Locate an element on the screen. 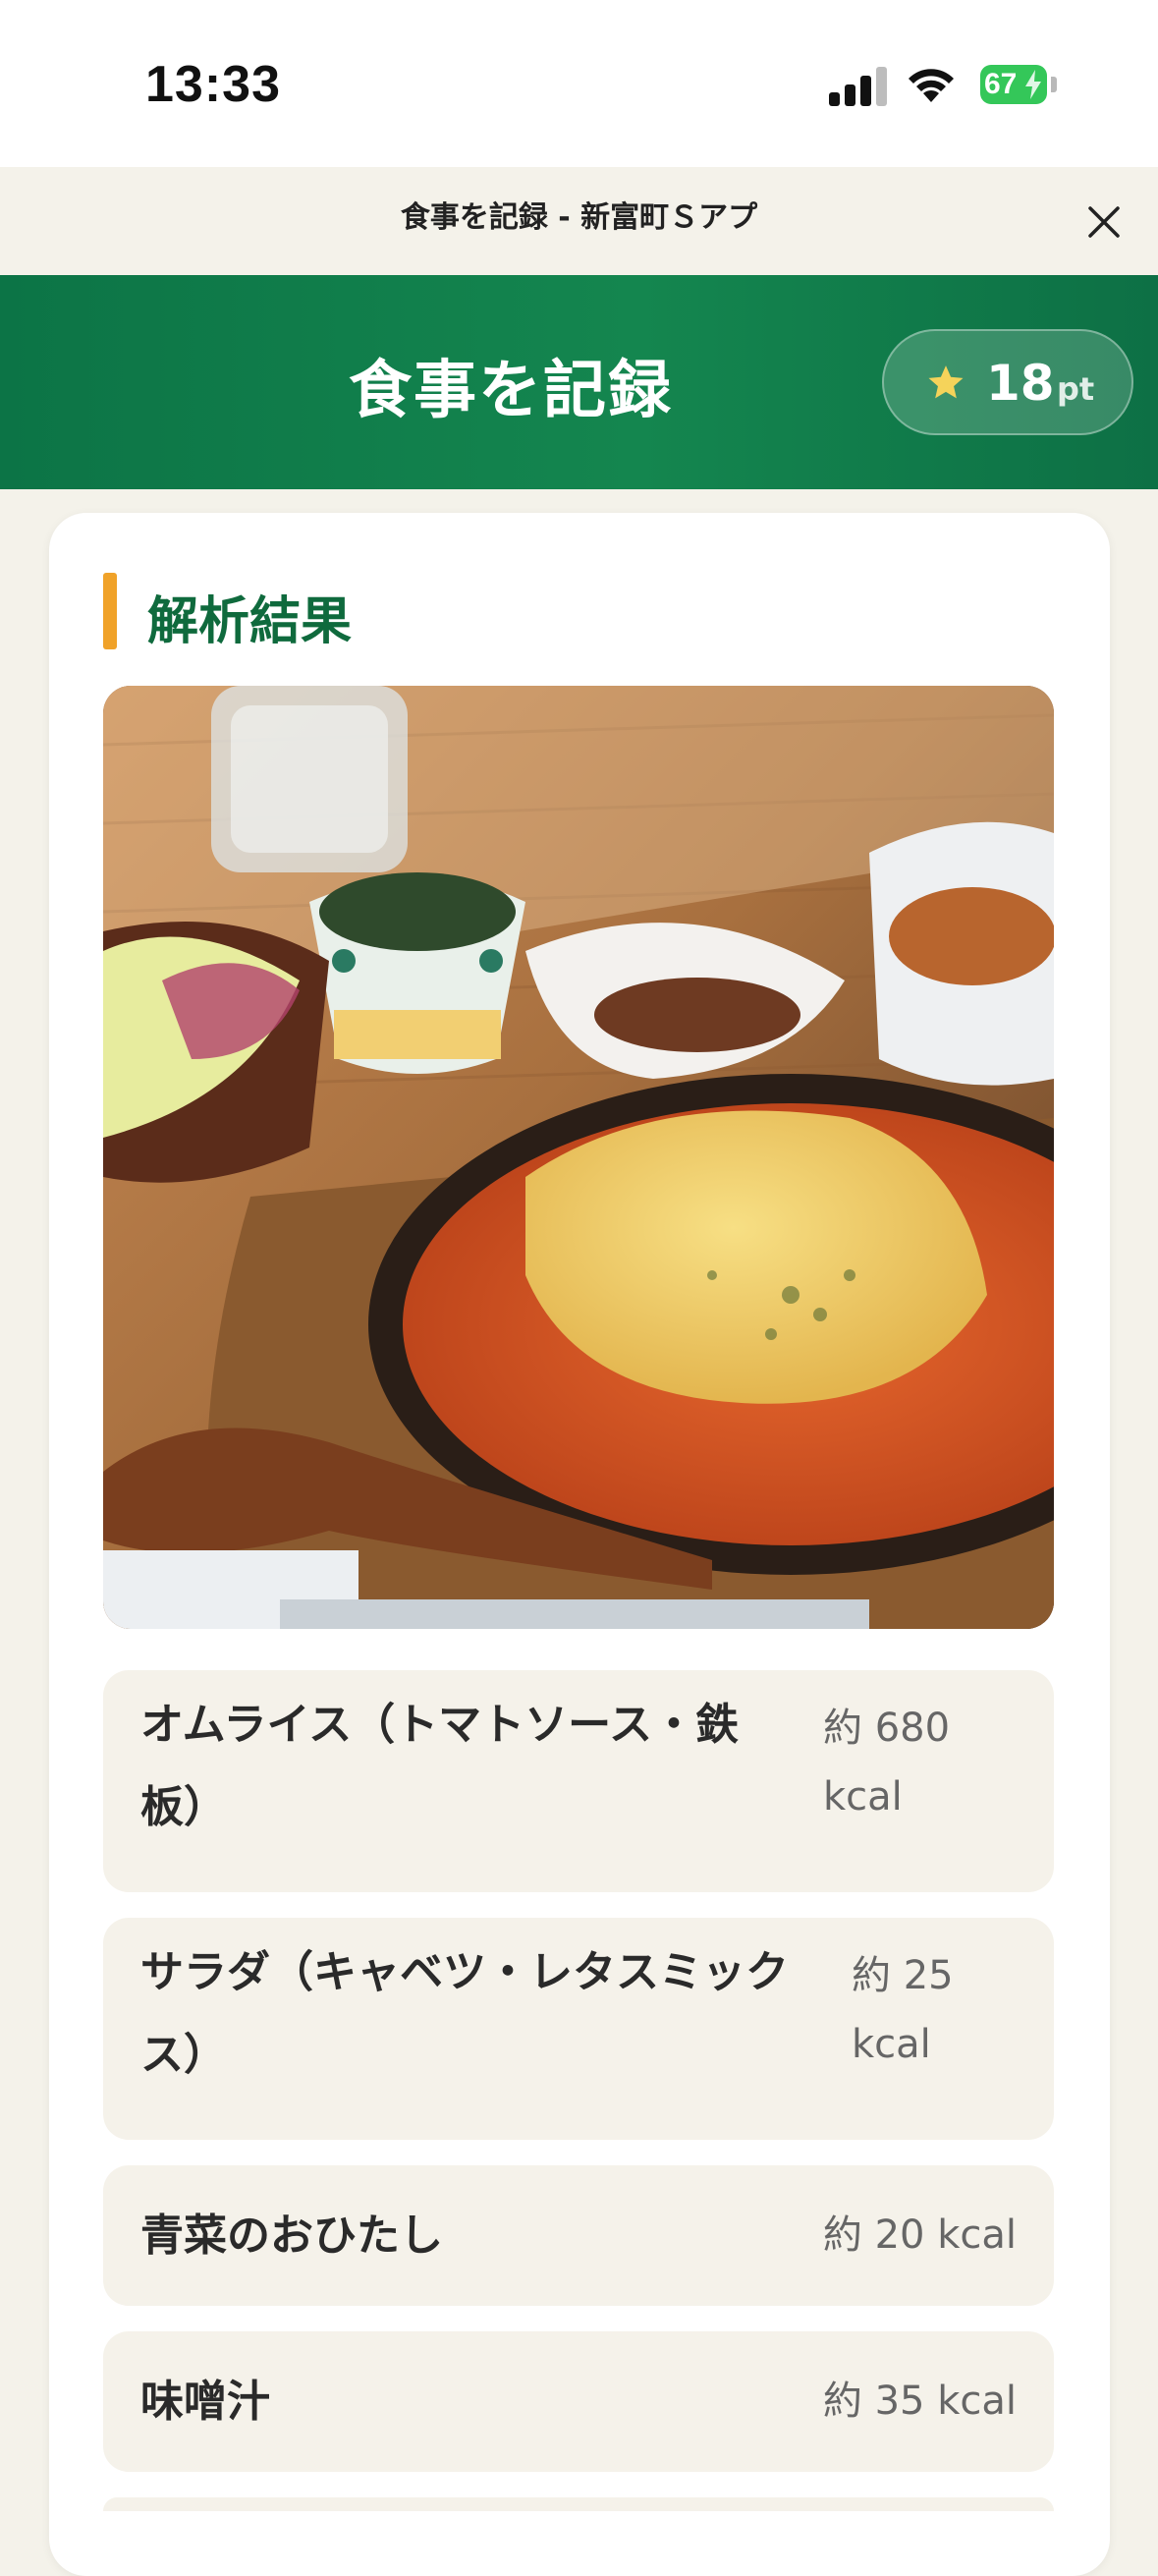 The height and width of the screenshot is (2576, 1158). food-item-kcal-line: 約 25 is located at coordinates (903, 1975).